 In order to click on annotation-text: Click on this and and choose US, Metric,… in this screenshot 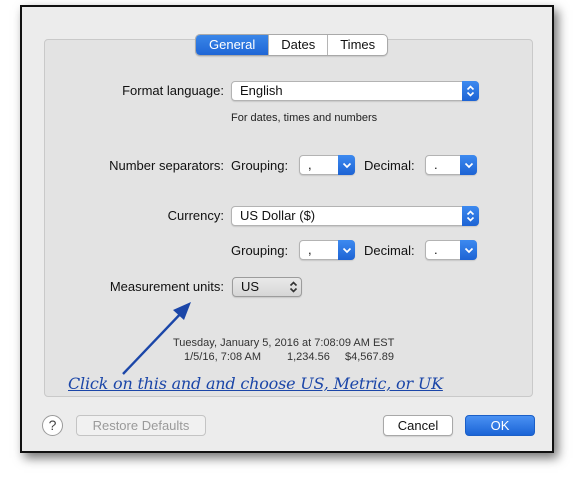, I will do `click(255, 383)`.